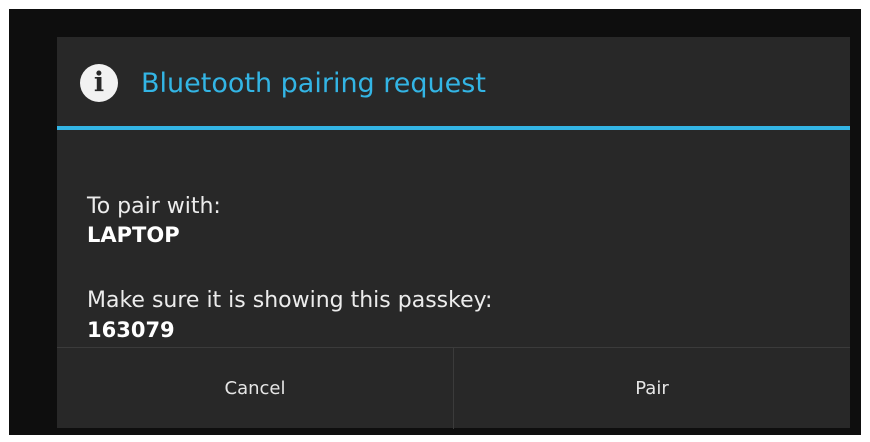 This screenshot has height=442, width=870. What do you see at coordinates (290, 300) in the screenshot?
I see `passkey-label: Make sure it is showing this passkey:` at bounding box center [290, 300].